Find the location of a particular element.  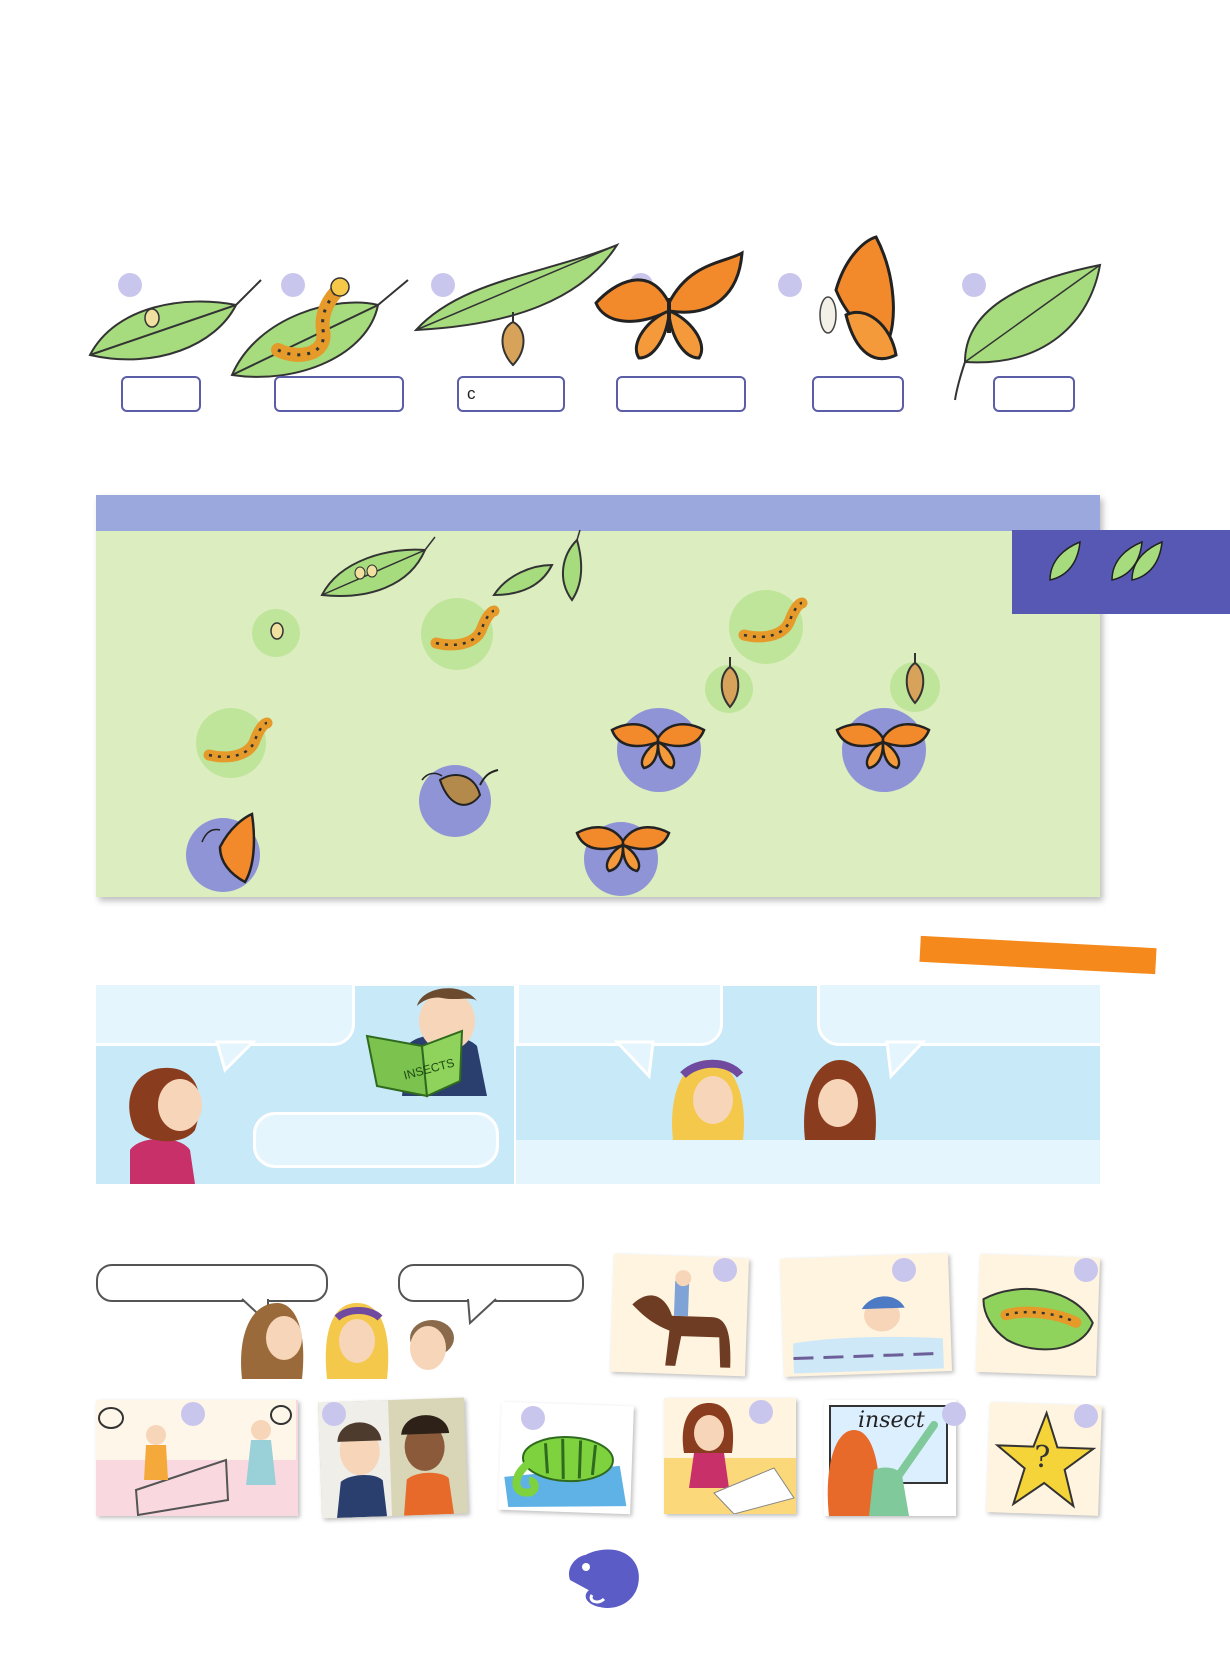

horse-icon is located at coordinates (681, 1319).